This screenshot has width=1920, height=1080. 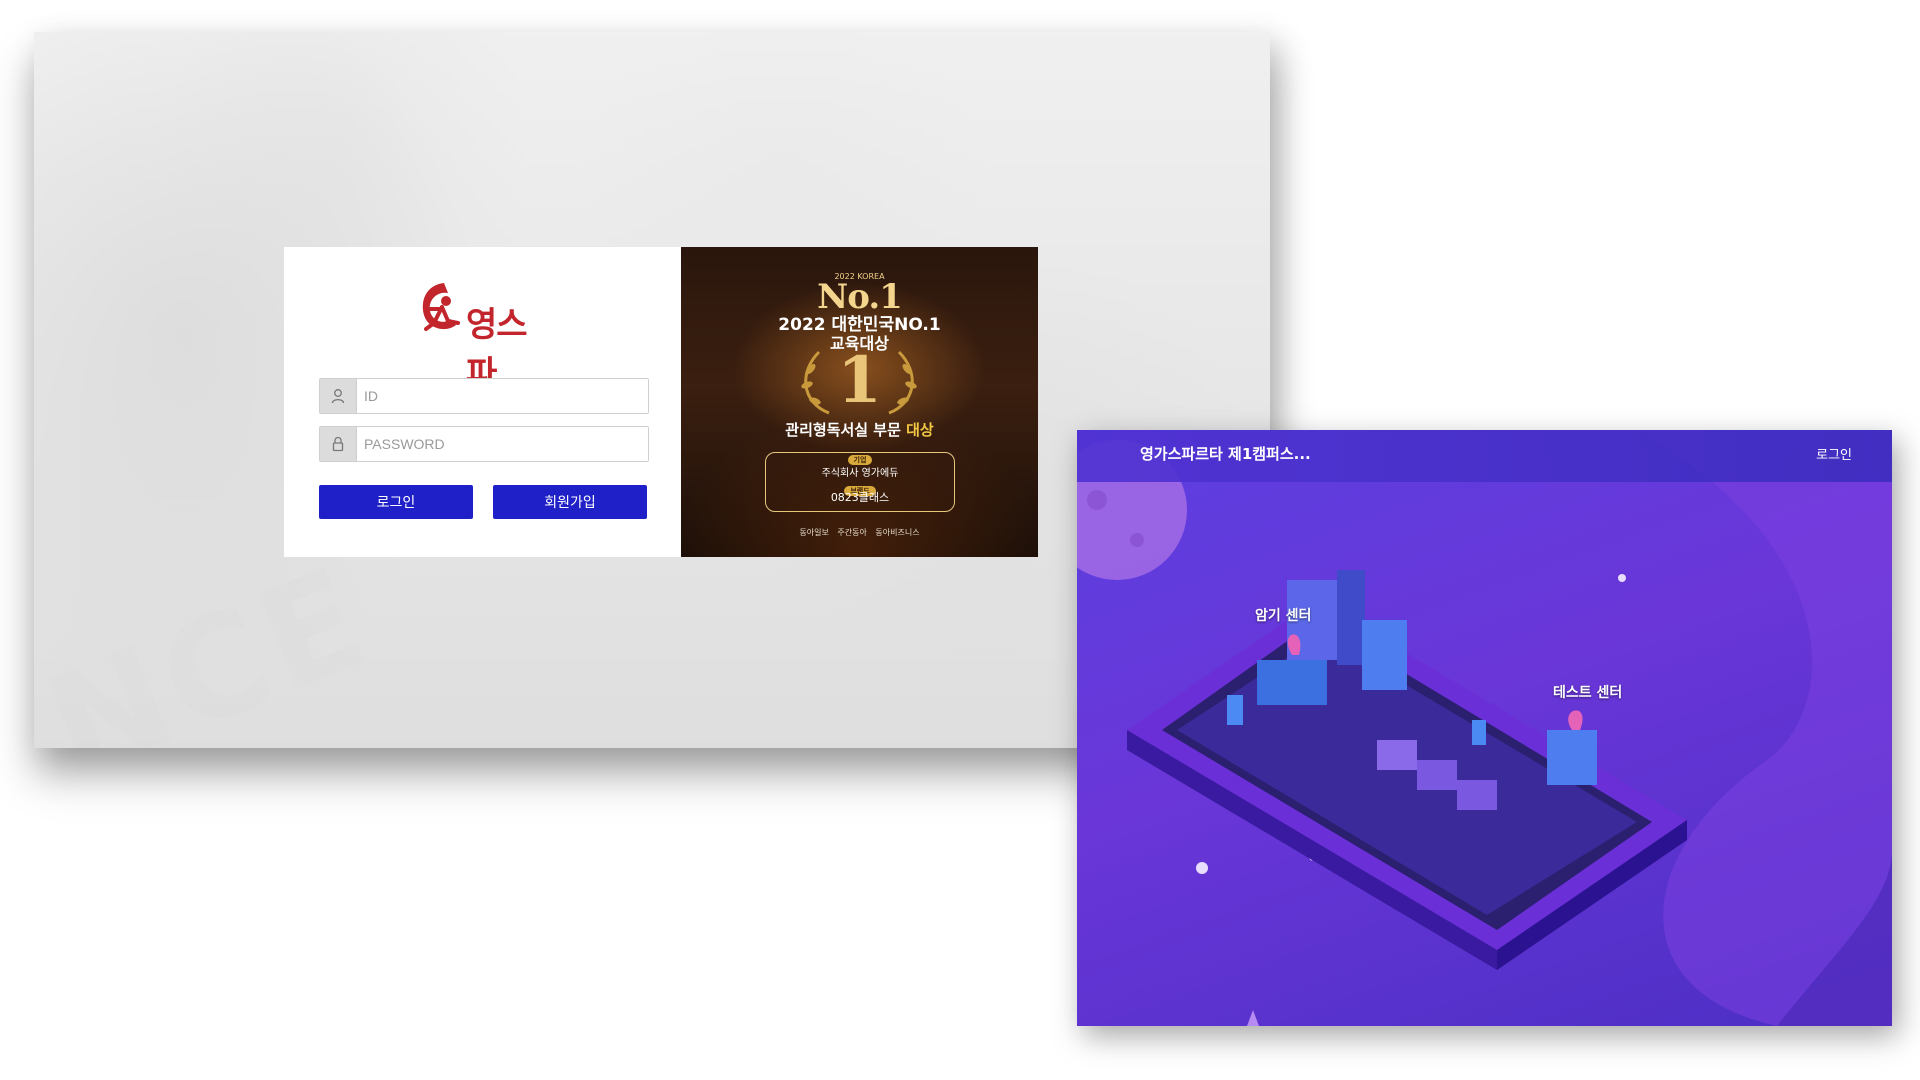 I want to click on id-input, so click(x=499, y=396).